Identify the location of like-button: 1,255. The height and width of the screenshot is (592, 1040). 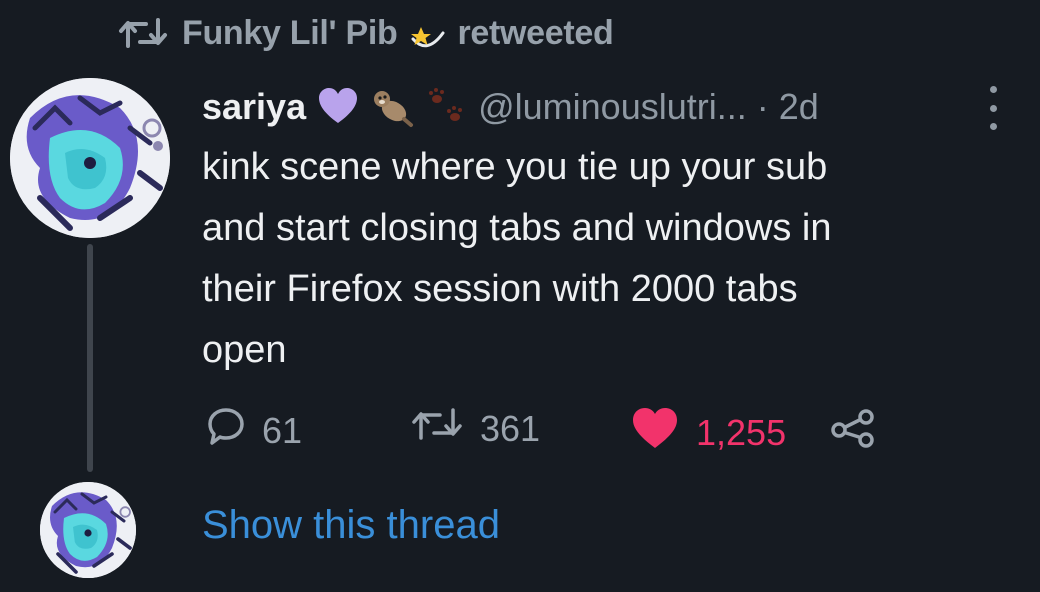
(708, 432).